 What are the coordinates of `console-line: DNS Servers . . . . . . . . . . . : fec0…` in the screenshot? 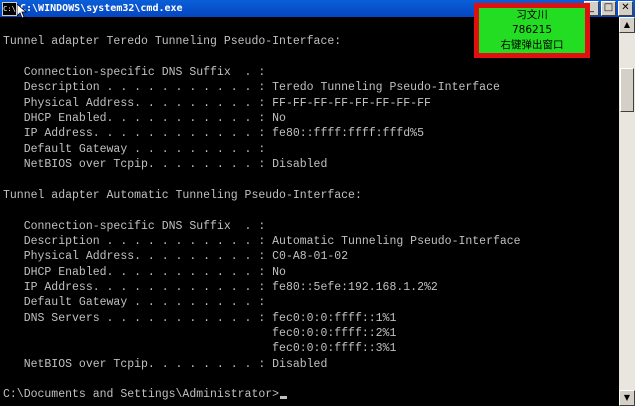 It's located at (200, 318).